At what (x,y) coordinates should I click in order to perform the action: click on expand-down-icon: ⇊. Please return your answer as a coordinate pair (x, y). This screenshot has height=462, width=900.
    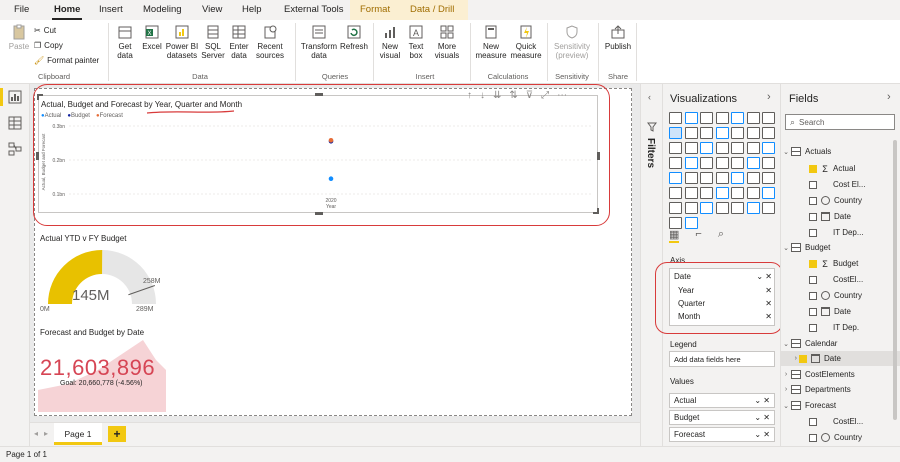
    Looking at the image, I should click on (497, 95).